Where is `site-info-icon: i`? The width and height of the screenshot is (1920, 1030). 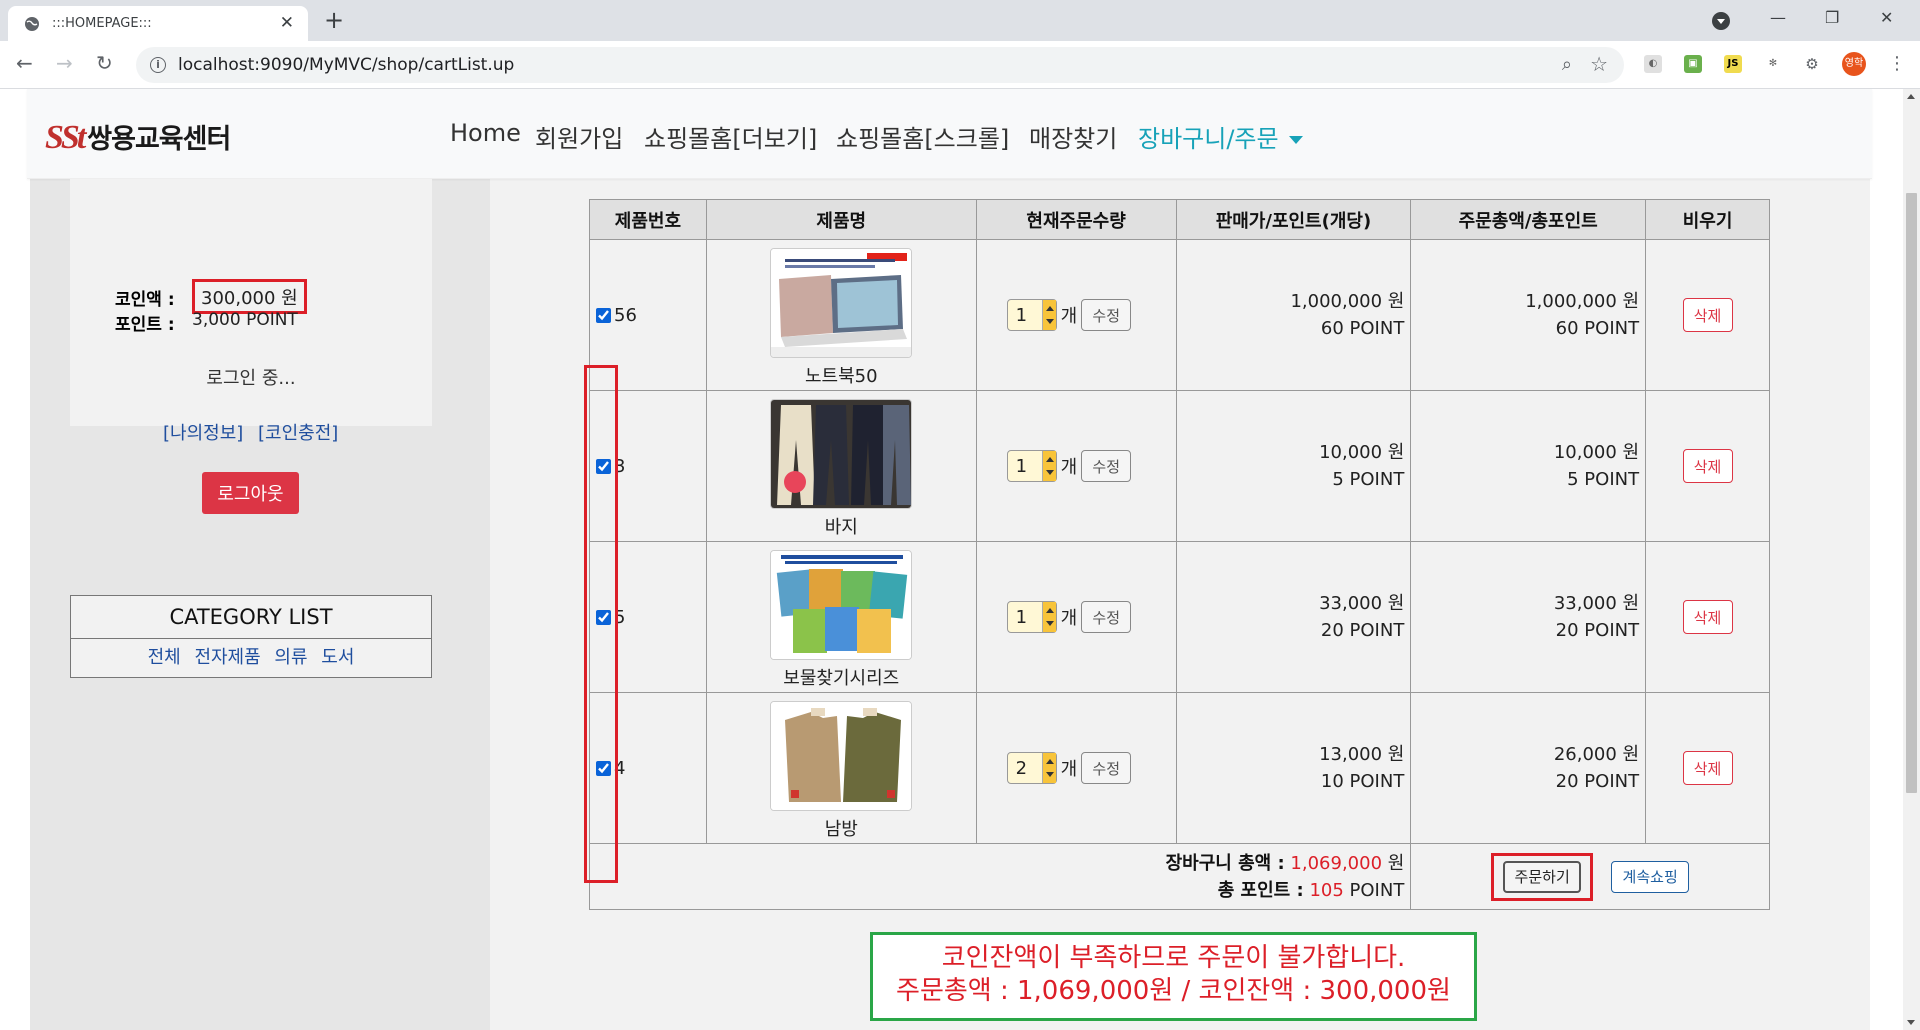 site-info-icon: i is located at coordinates (158, 65).